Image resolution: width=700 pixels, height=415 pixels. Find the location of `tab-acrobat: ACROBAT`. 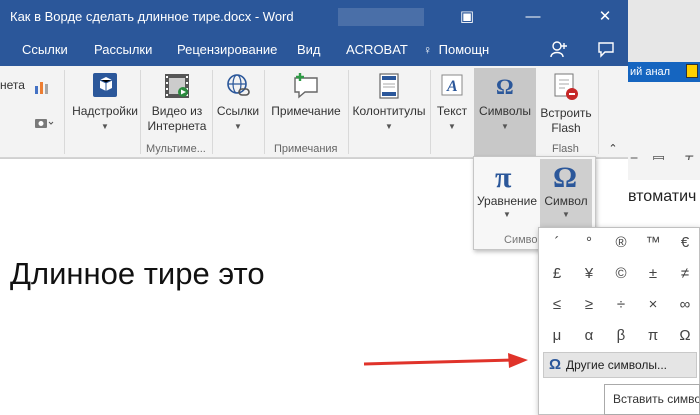

tab-acrobat: ACROBAT is located at coordinates (377, 49).